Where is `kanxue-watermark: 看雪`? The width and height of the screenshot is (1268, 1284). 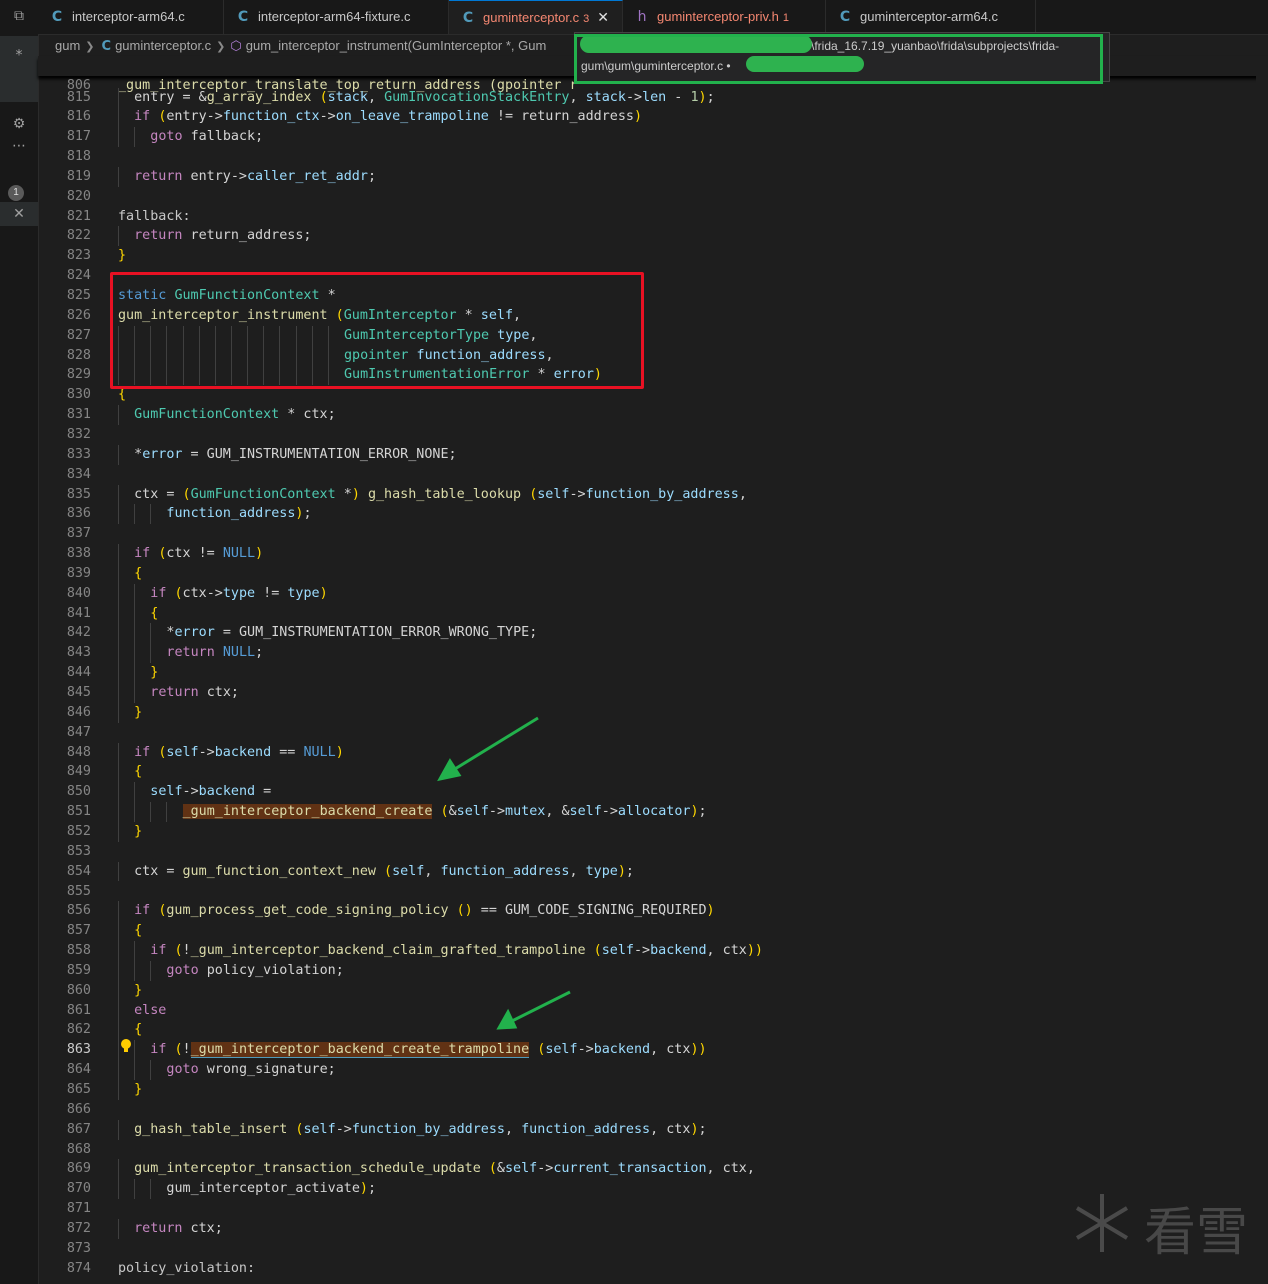
kanxue-watermark: 看雪 is located at coordinates (1162, 1225).